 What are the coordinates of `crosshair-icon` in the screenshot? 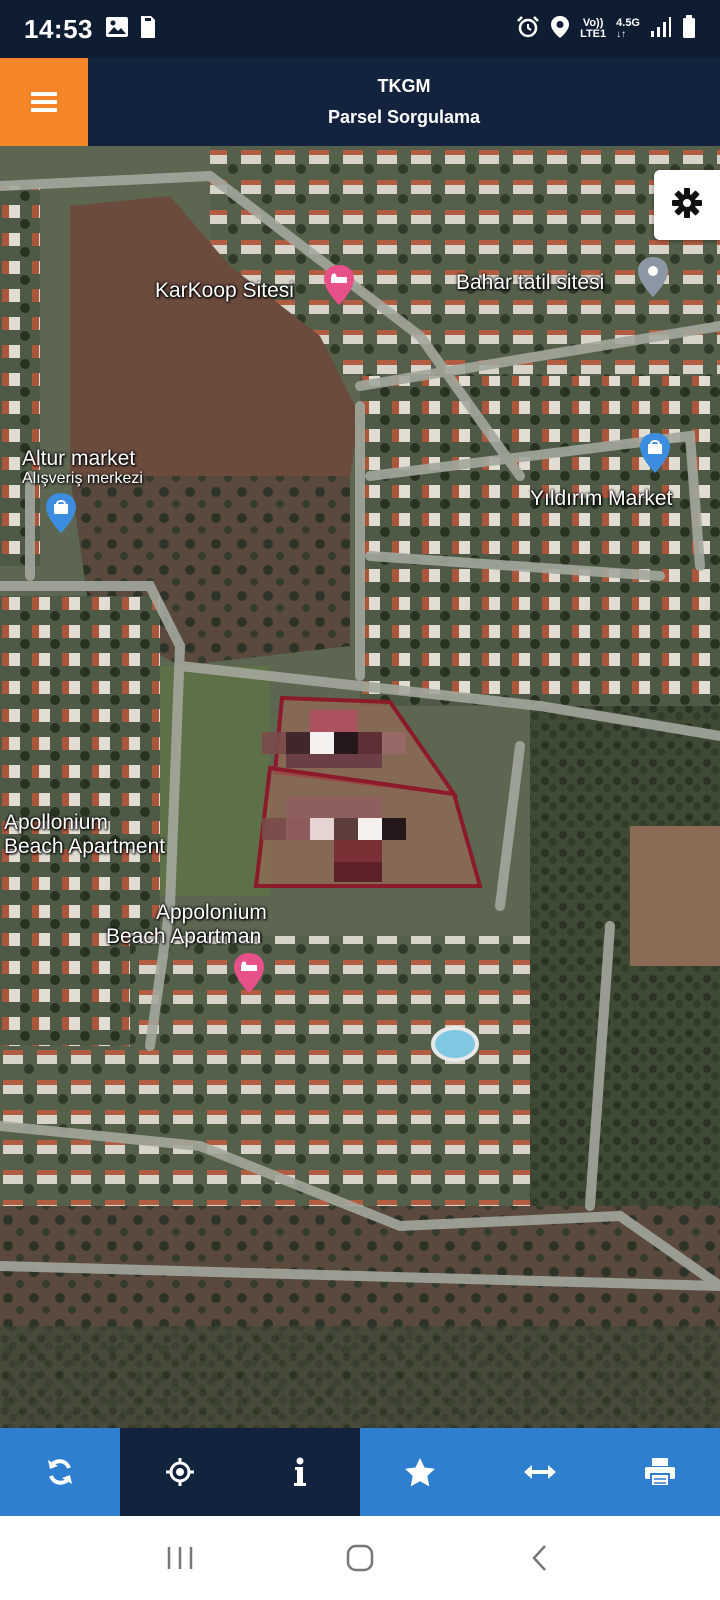 It's located at (180, 1472).